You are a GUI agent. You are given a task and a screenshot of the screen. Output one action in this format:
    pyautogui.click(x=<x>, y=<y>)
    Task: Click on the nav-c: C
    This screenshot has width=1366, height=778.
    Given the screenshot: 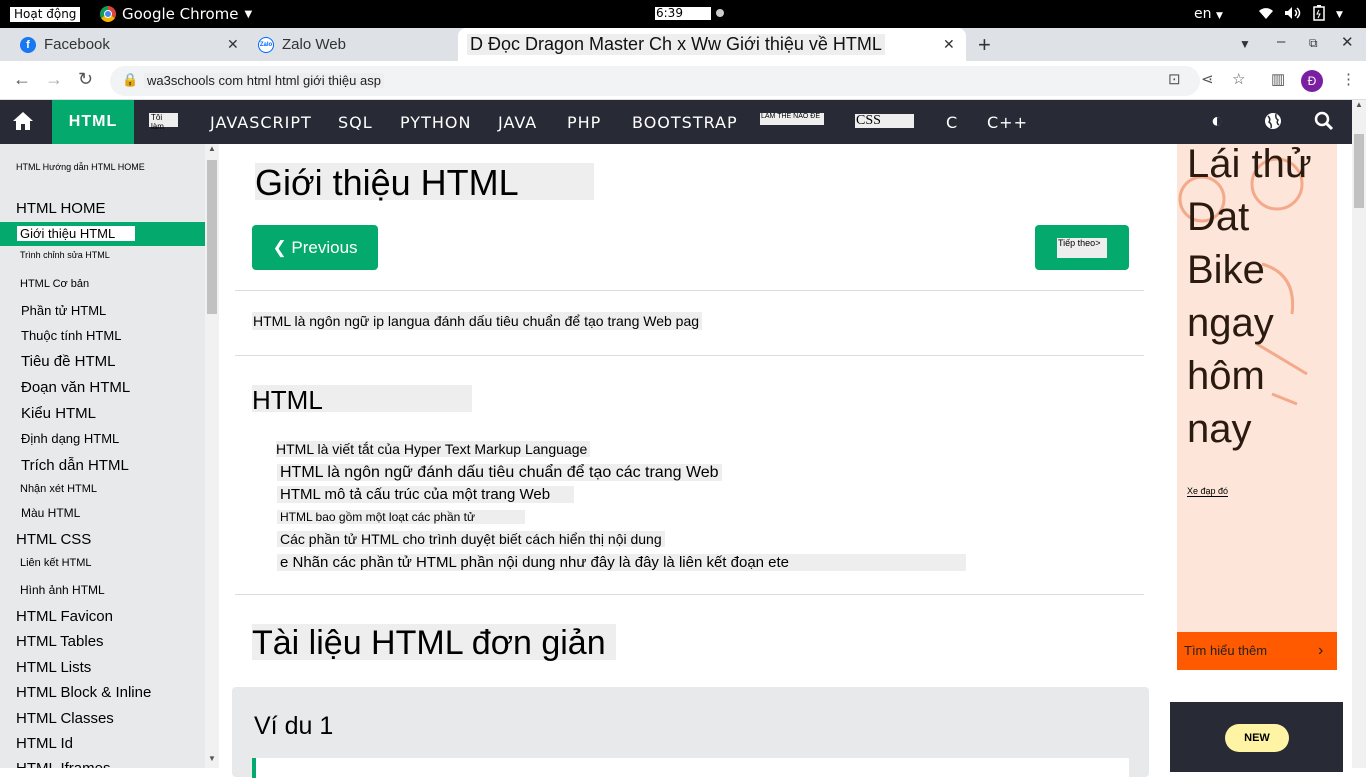 What is the action you would take?
    pyautogui.click(x=952, y=122)
    